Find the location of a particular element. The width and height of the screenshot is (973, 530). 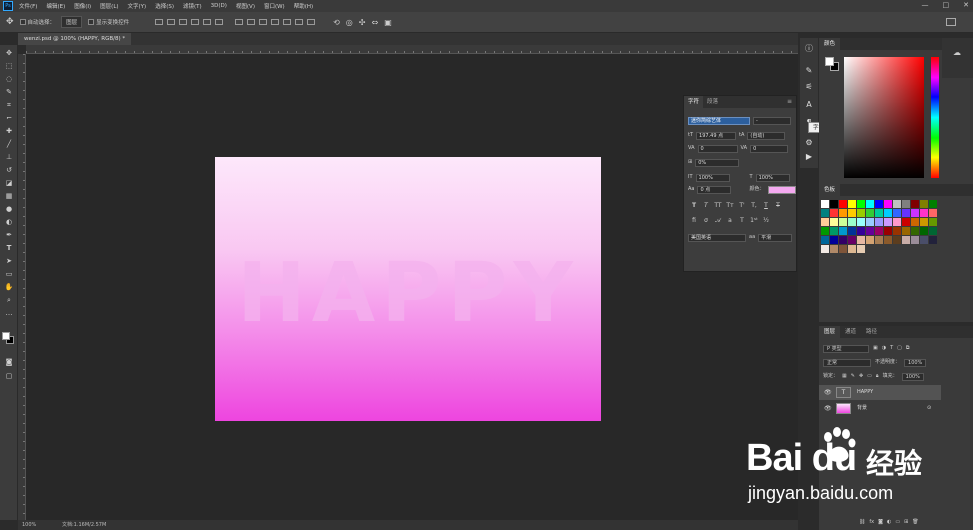

tsume-field: 0% is located at coordinates (717, 162).